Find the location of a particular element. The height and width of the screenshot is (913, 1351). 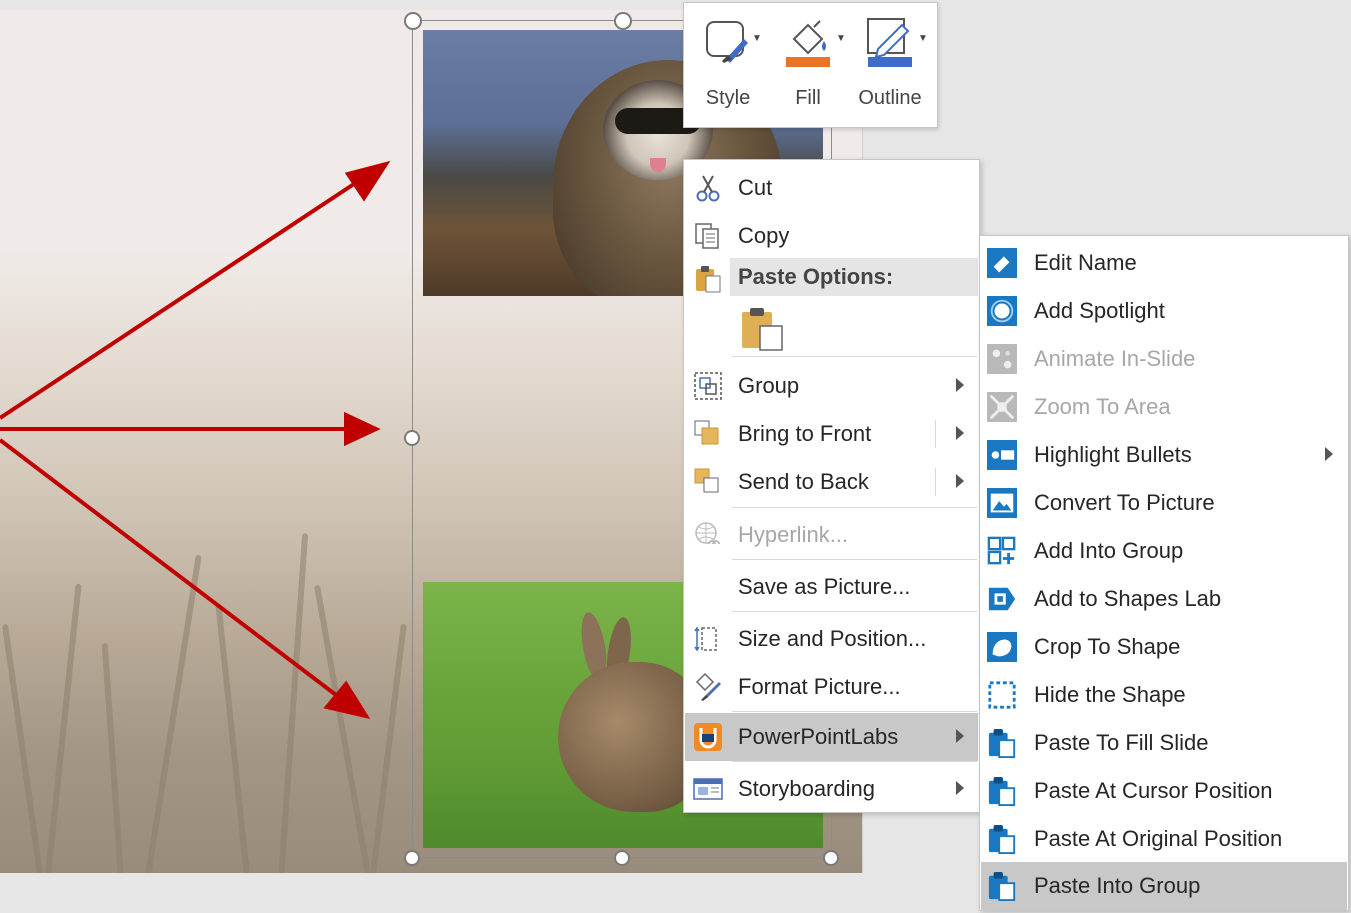

style-button: ▼ Style is located at coordinates (728, 66).